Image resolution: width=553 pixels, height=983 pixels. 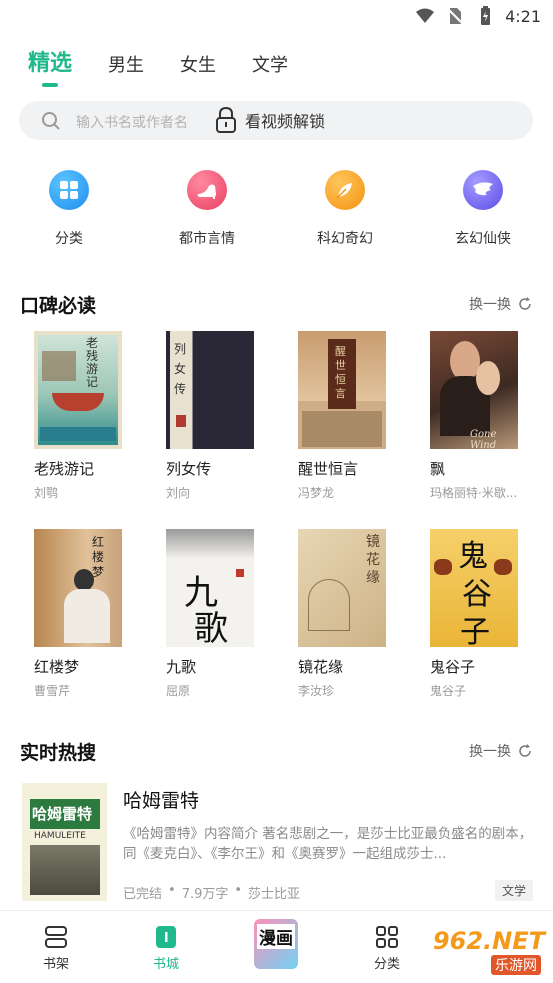 I want to click on cover-title: 醒世恒言, so click(x=340, y=372).